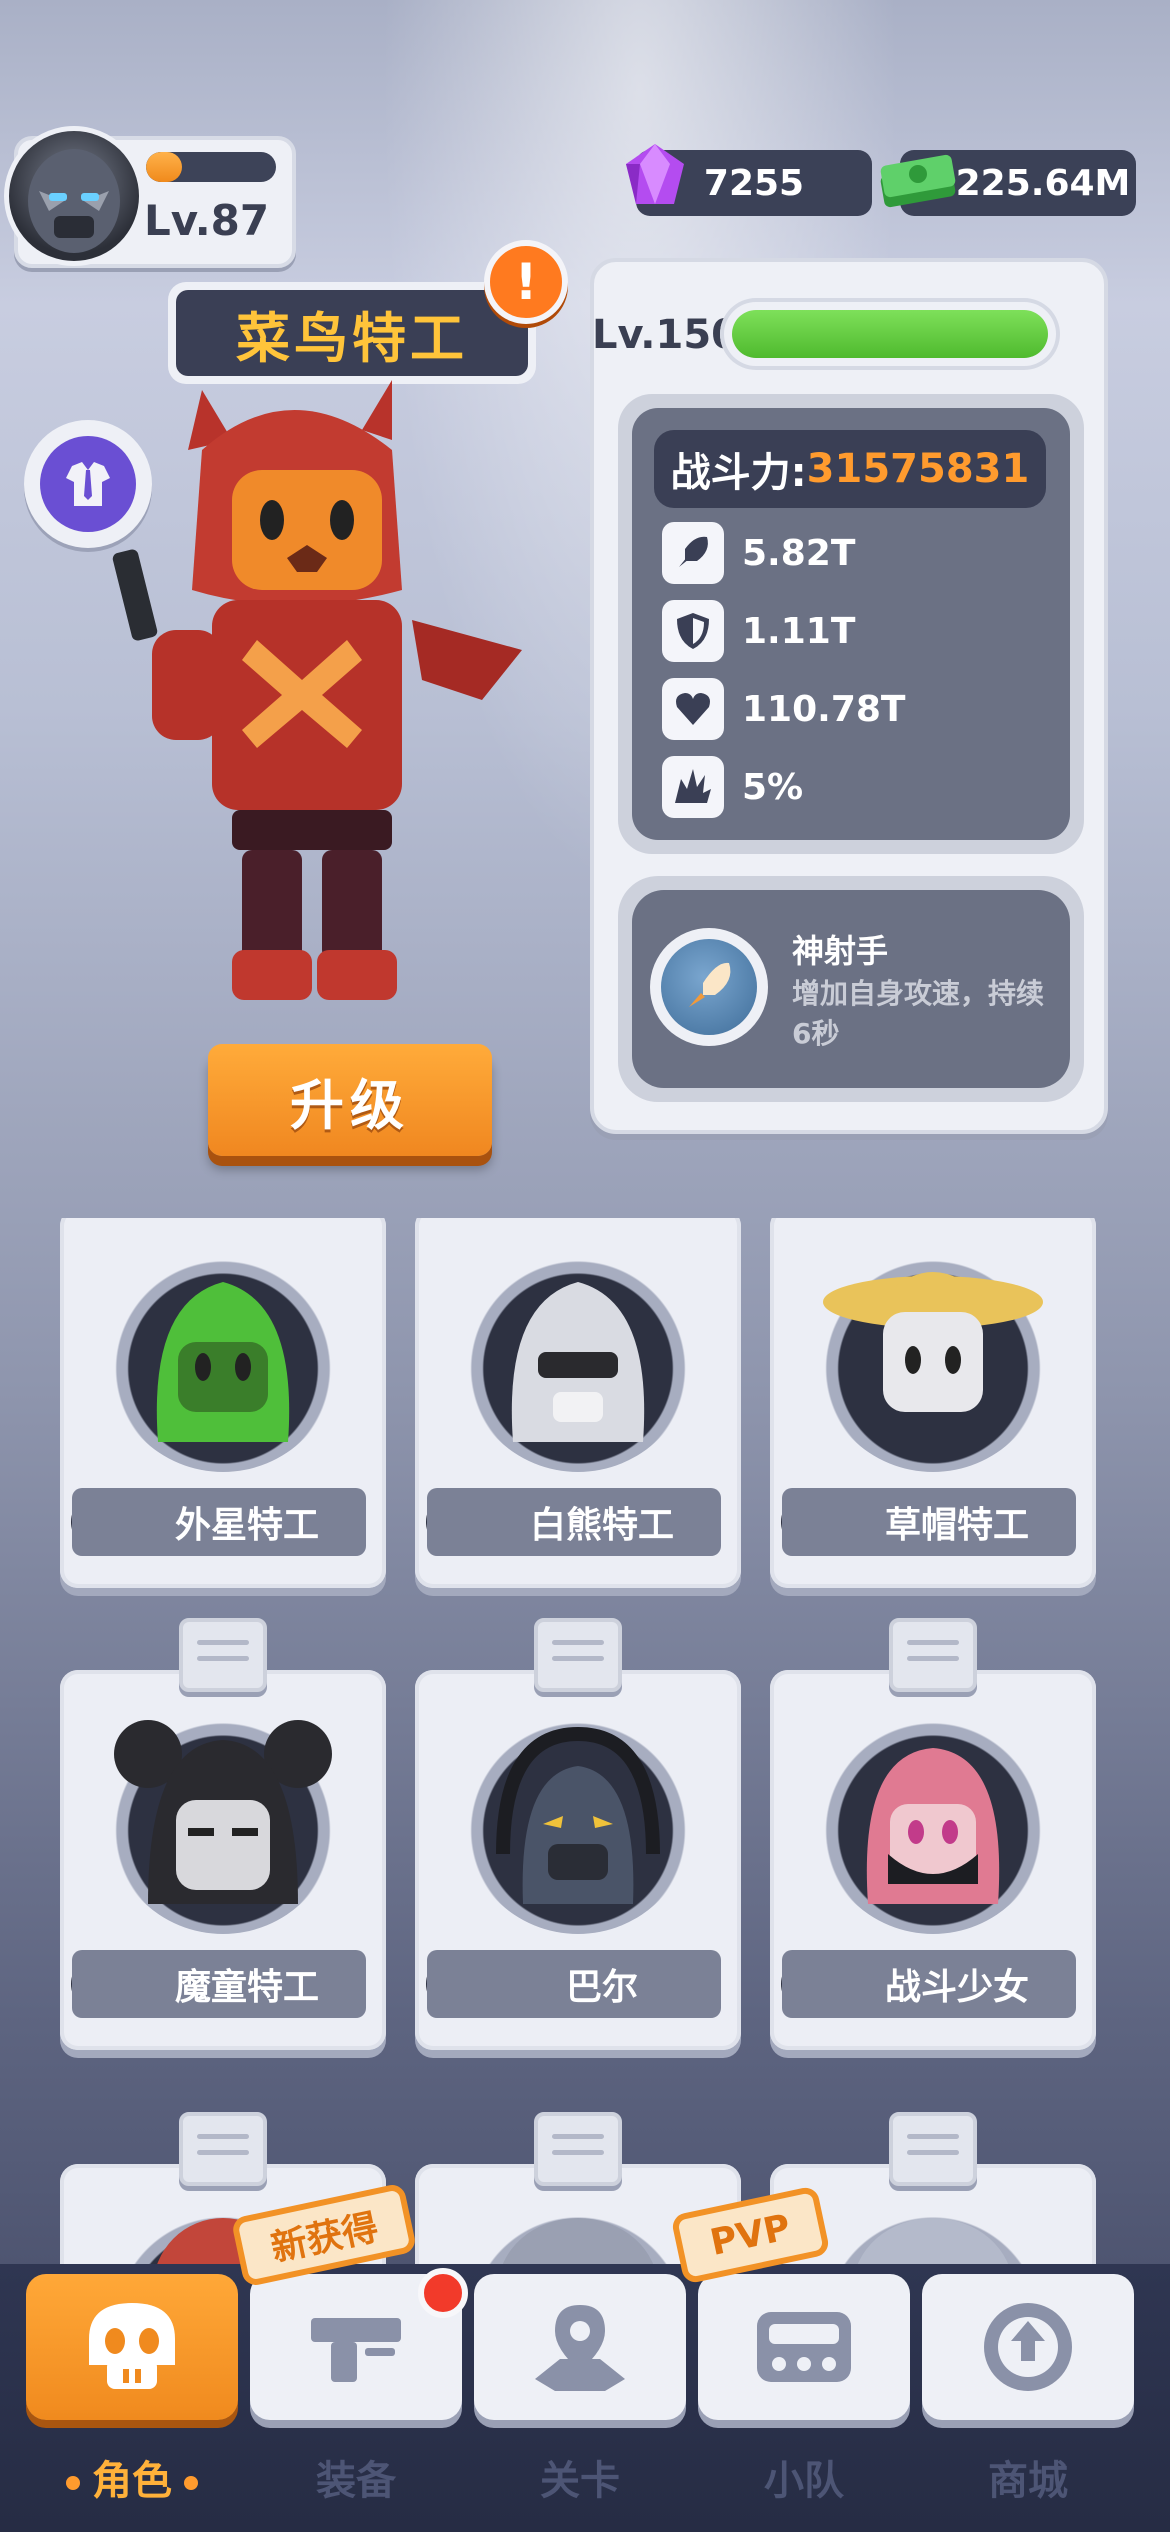 The width and height of the screenshot is (1170, 2532). I want to click on health-icon, so click(693, 709).